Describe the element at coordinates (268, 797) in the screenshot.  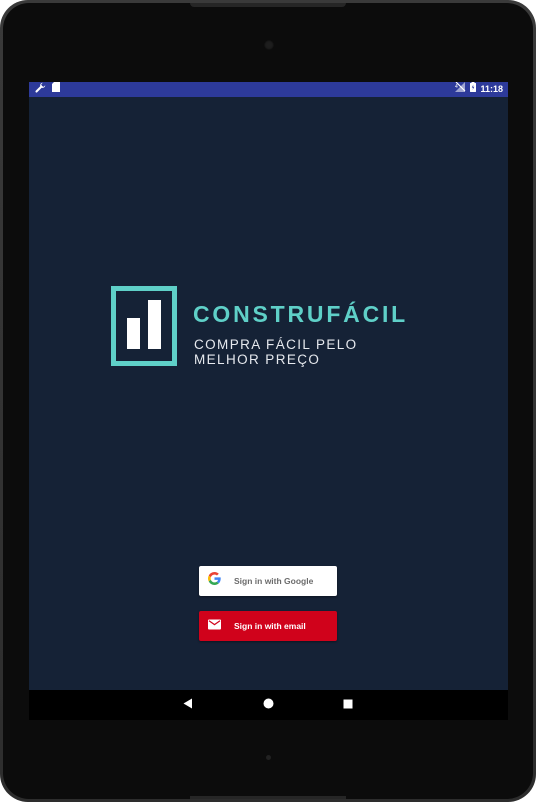
I see `bottom-slot` at that location.